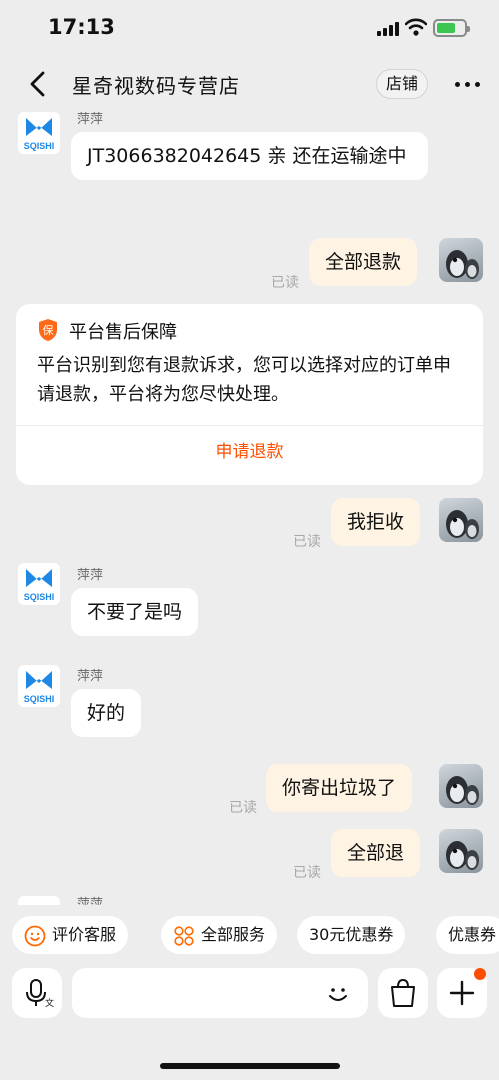  What do you see at coordinates (416, 27) in the screenshot?
I see `wifi-icon` at bounding box center [416, 27].